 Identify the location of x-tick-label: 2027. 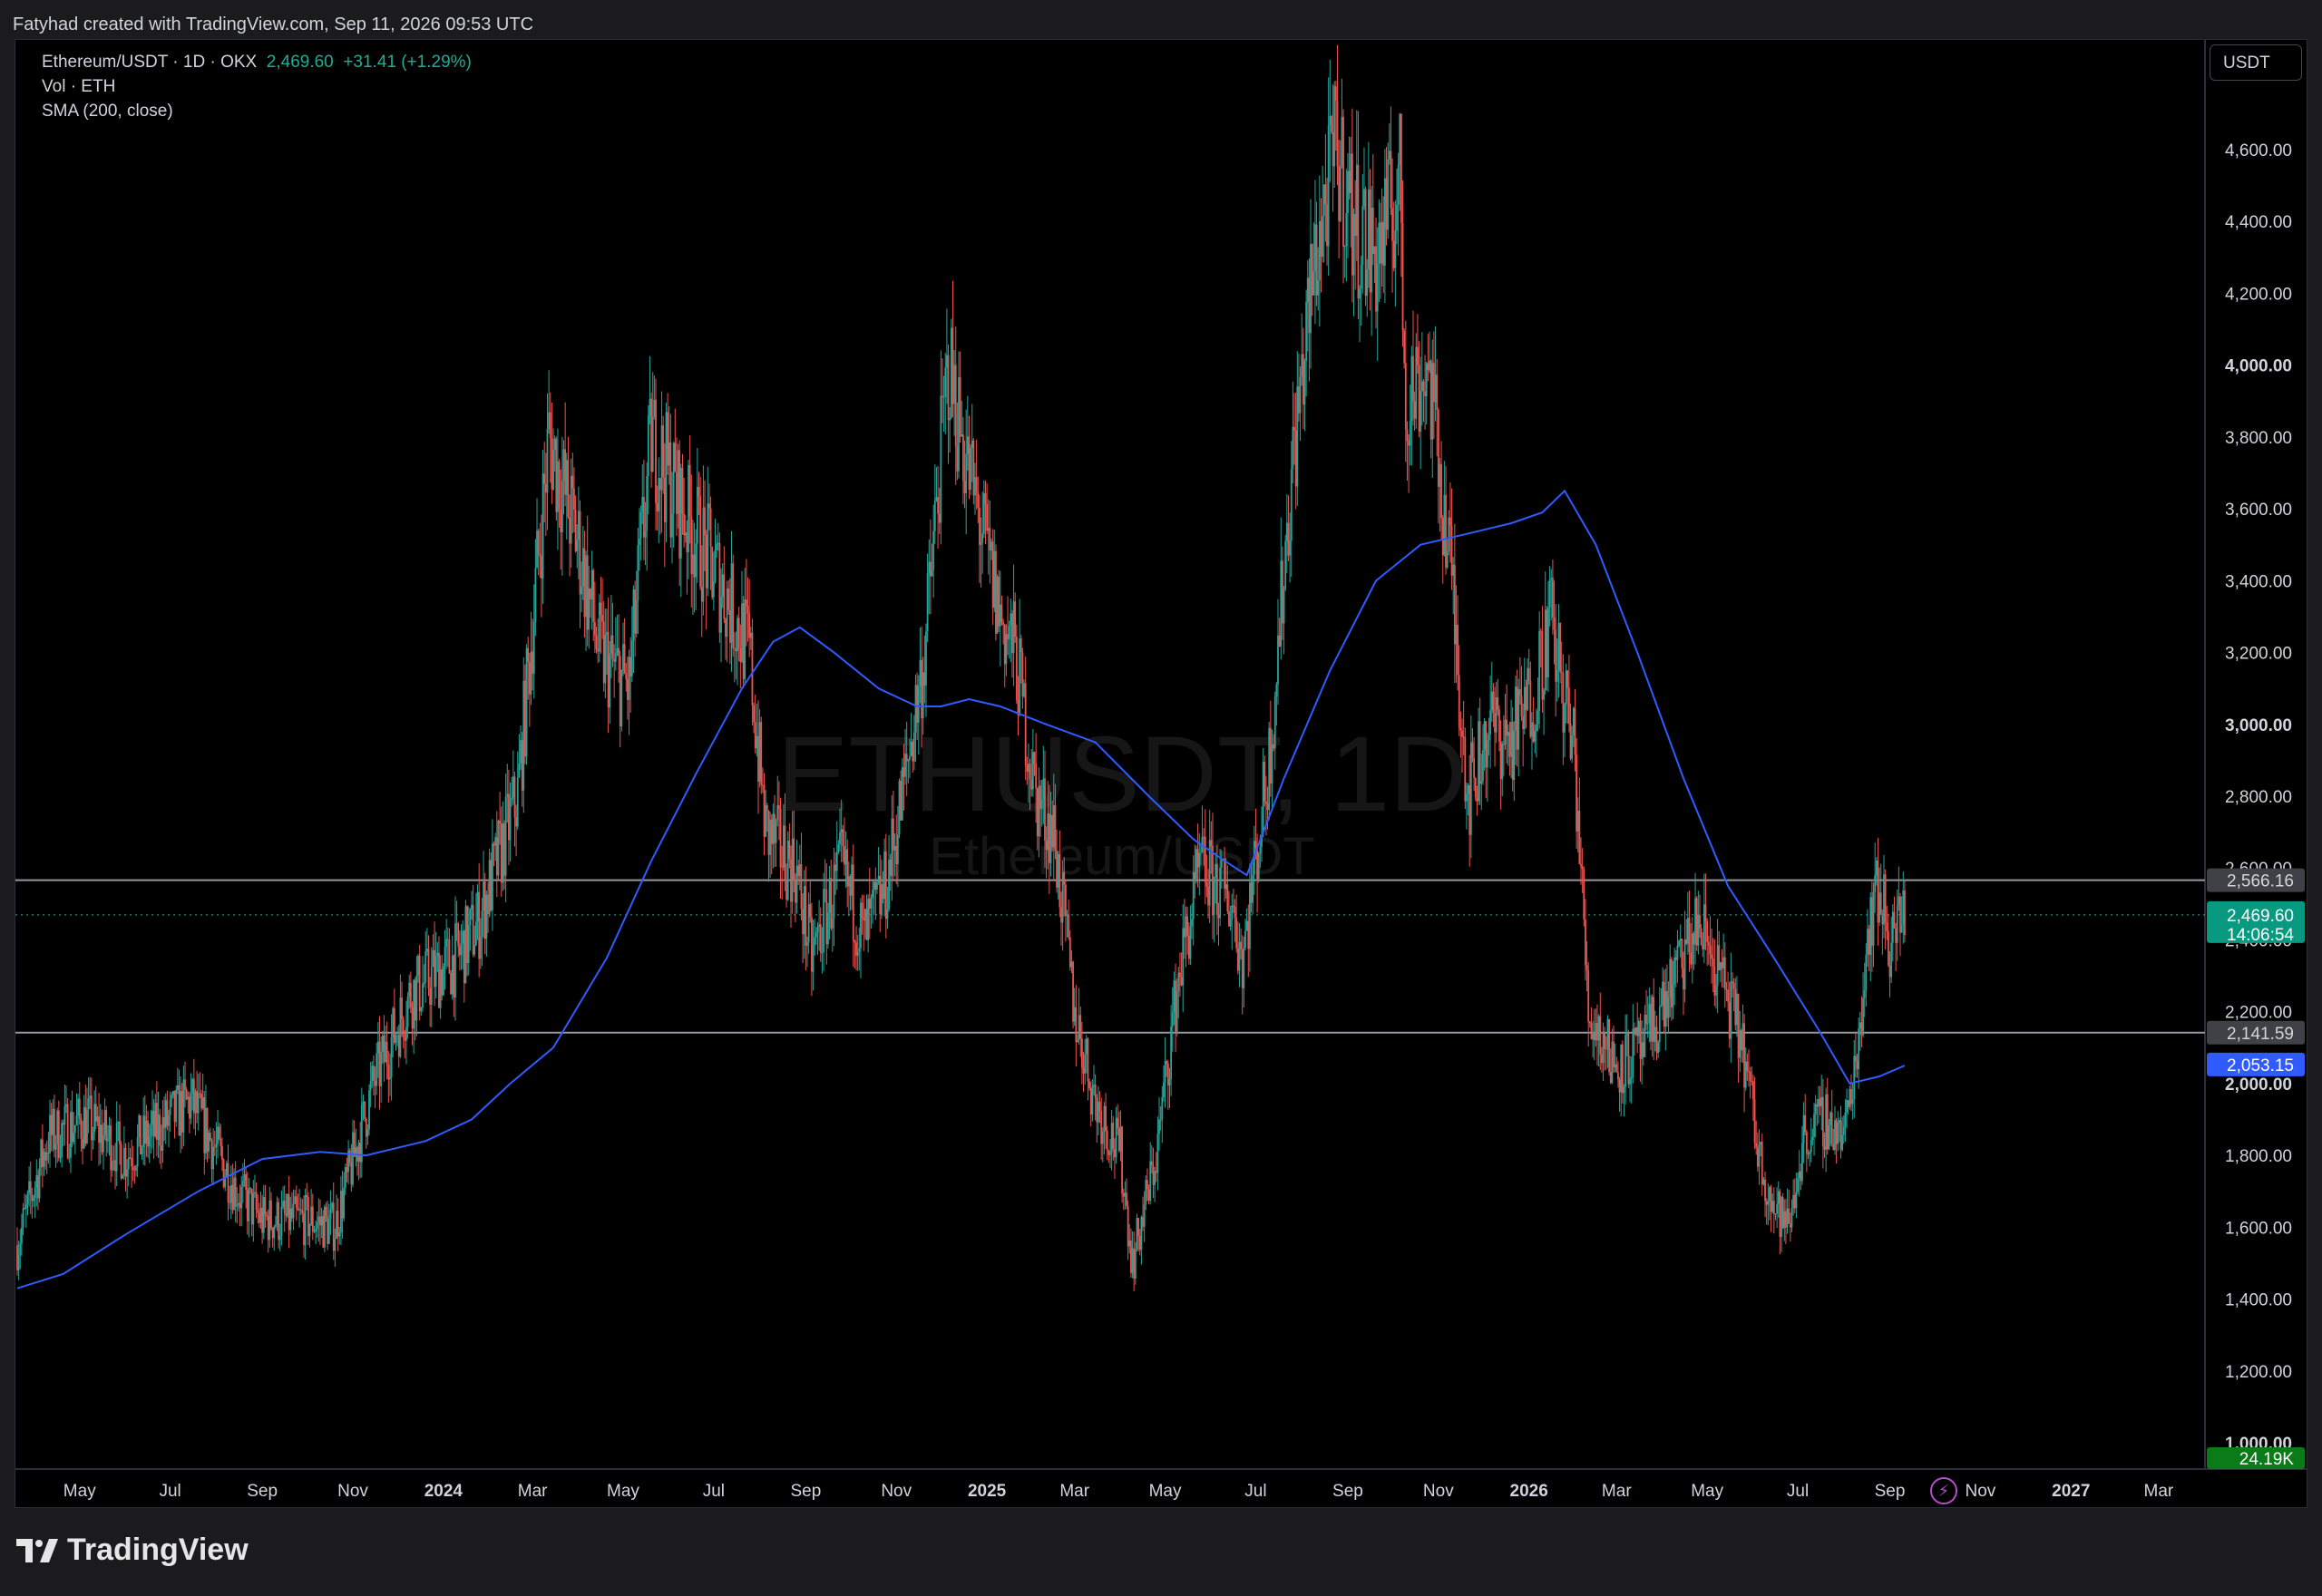
(2071, 1491).